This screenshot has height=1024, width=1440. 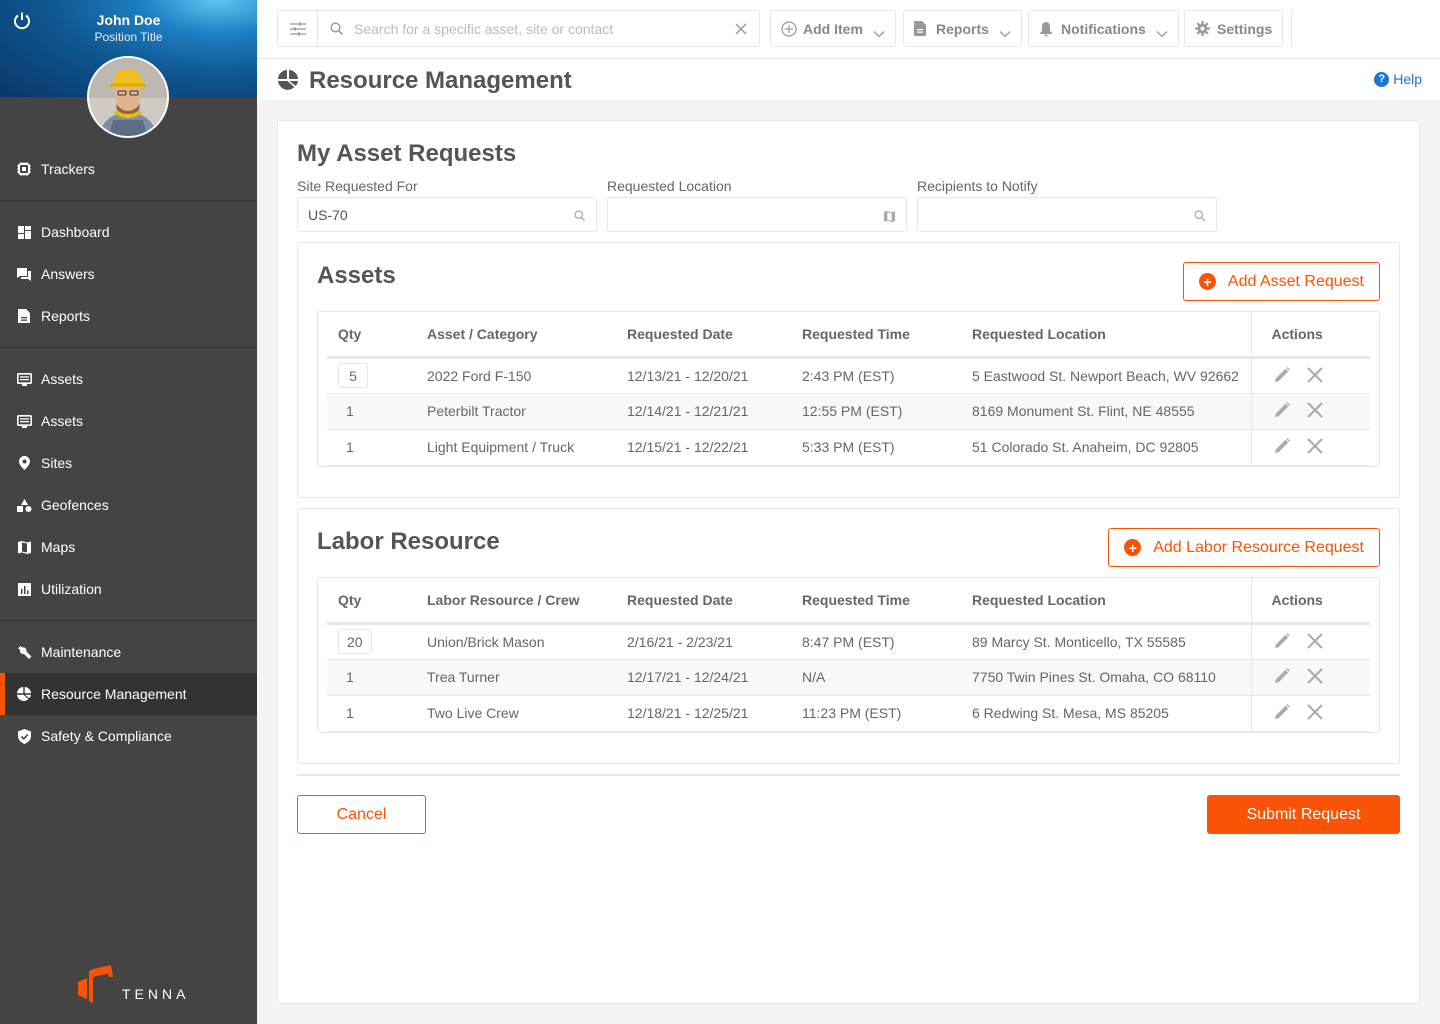 What do you see at coordinates (361, 814) in the screenshot?
I see `cancel-button: Cancel` at bounding box center [361, 814].